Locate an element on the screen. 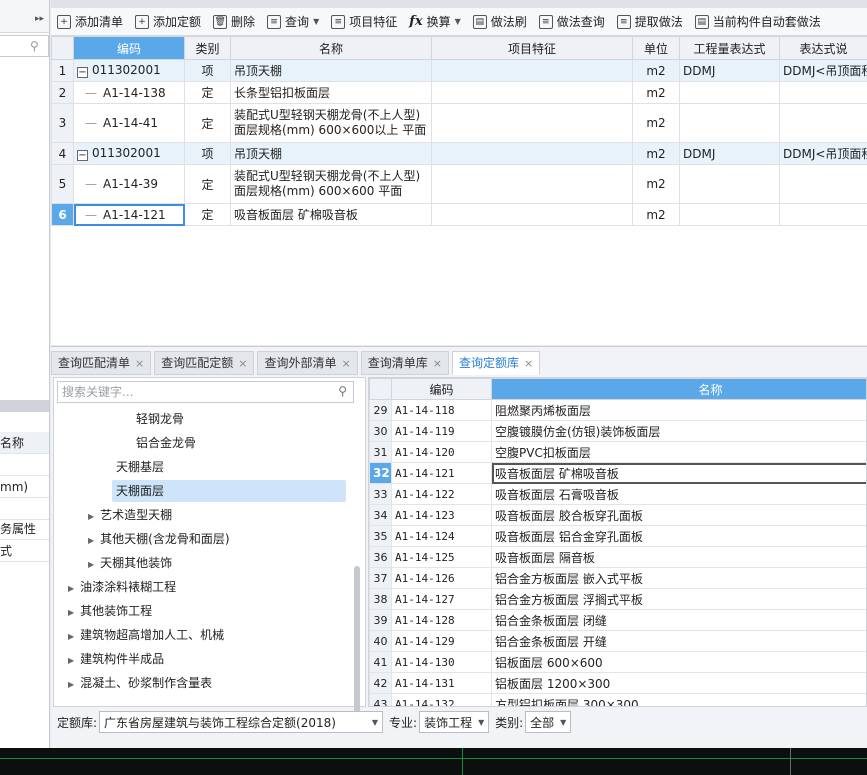  name-cell: 阻燃聚丙烯板面层 is located at coordinates (678, 410).